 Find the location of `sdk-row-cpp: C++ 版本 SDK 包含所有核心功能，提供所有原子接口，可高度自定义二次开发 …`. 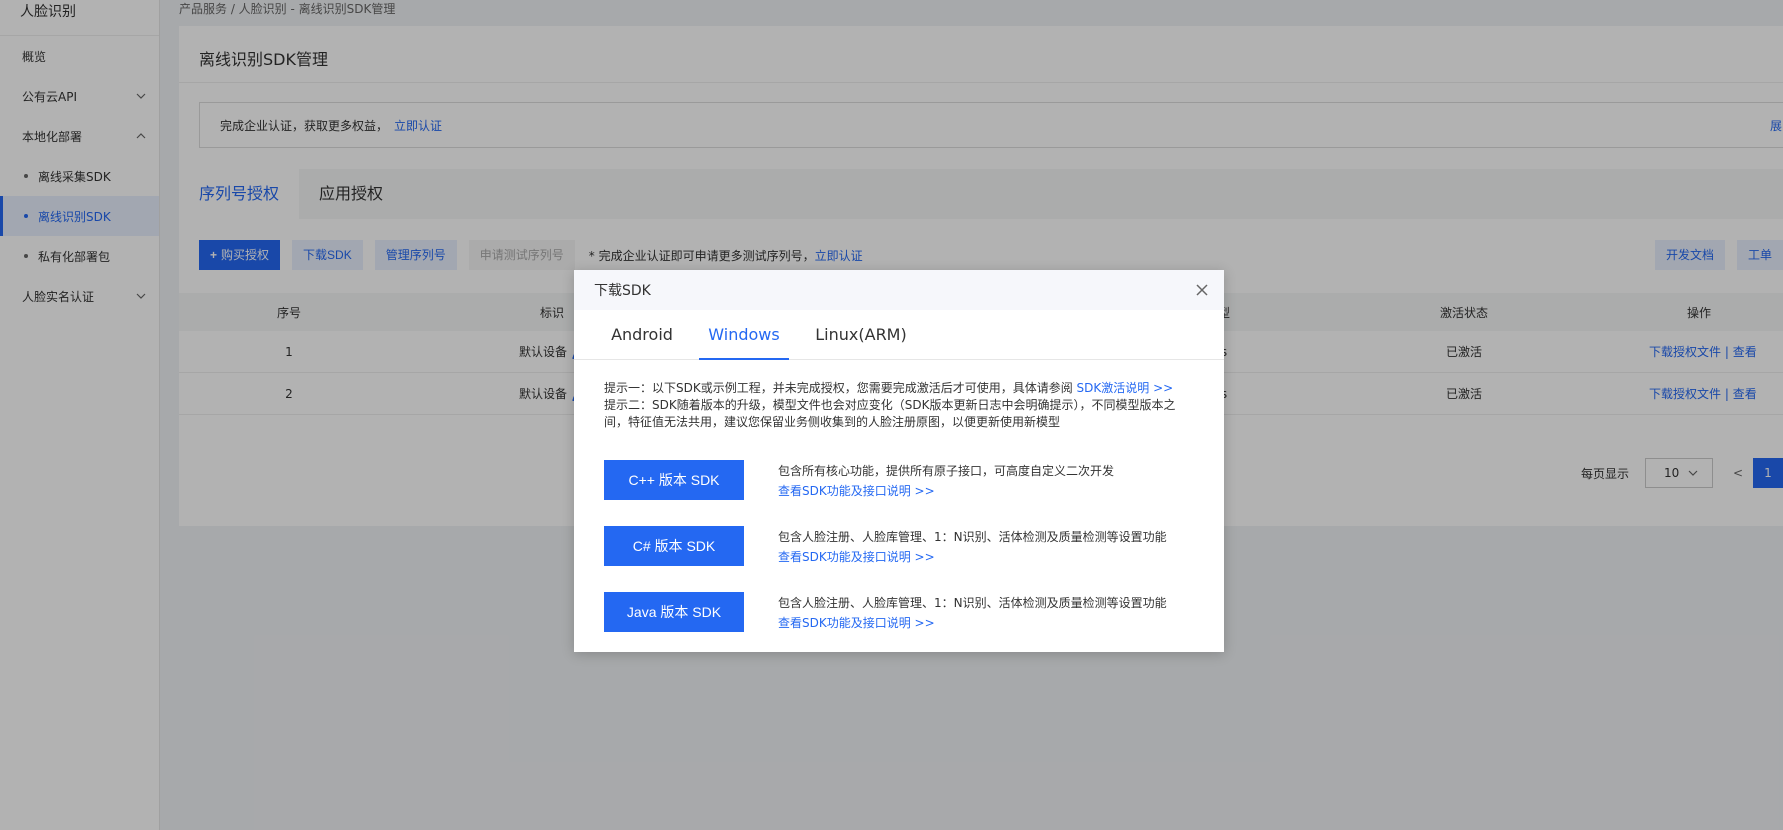

sdk-row-cpp: C++ 版本 SDK 包含所有核心功能，提供所有原子接口，可高度自定义二次开发 … is located at coordinates (899, 480).